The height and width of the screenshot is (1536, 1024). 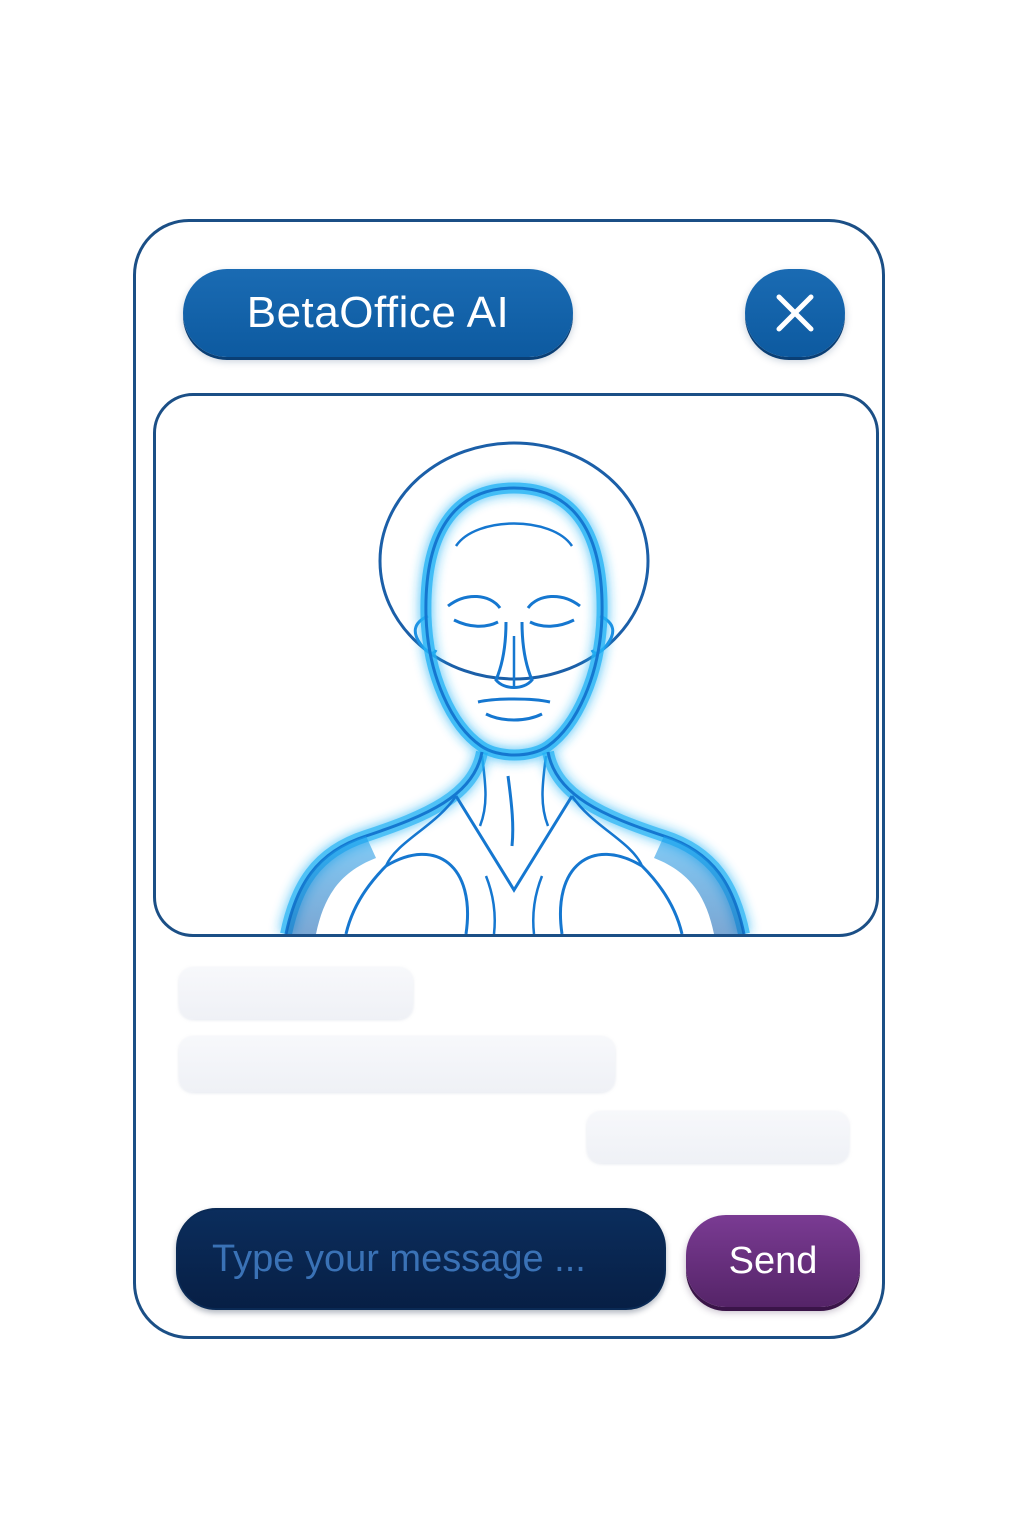 I want to click on app-title: BetaOffice AI, so click(x=378, y=313).